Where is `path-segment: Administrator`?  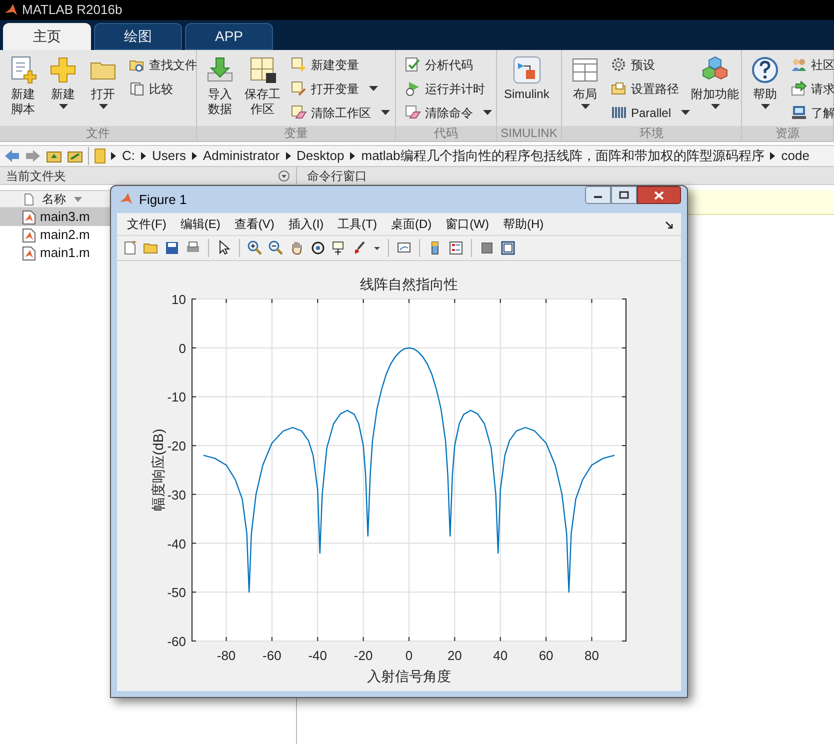 path-segment: Administrator is located at coordinates (241, 156).